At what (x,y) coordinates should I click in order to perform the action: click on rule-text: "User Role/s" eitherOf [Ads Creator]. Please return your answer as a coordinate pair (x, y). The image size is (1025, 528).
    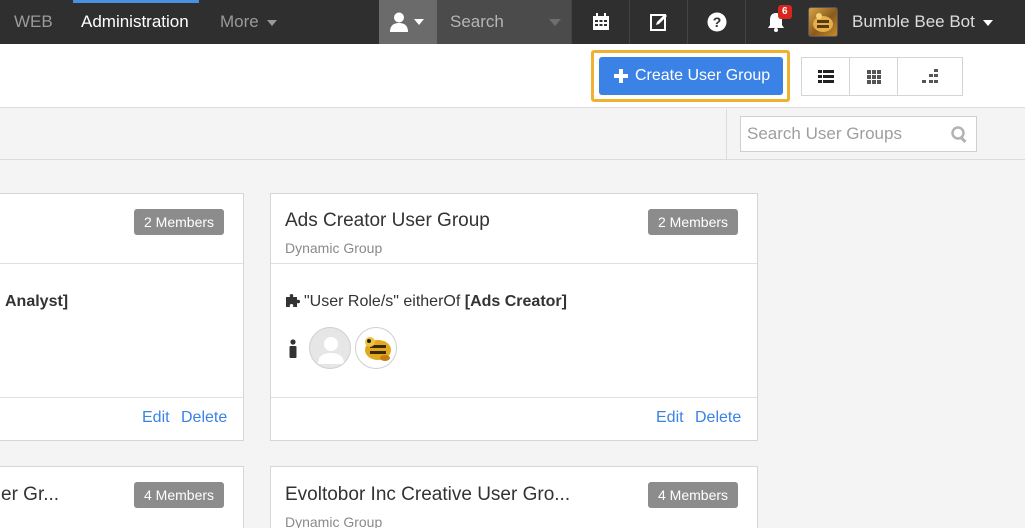
    Looking at the image, I should click on (435, 302).